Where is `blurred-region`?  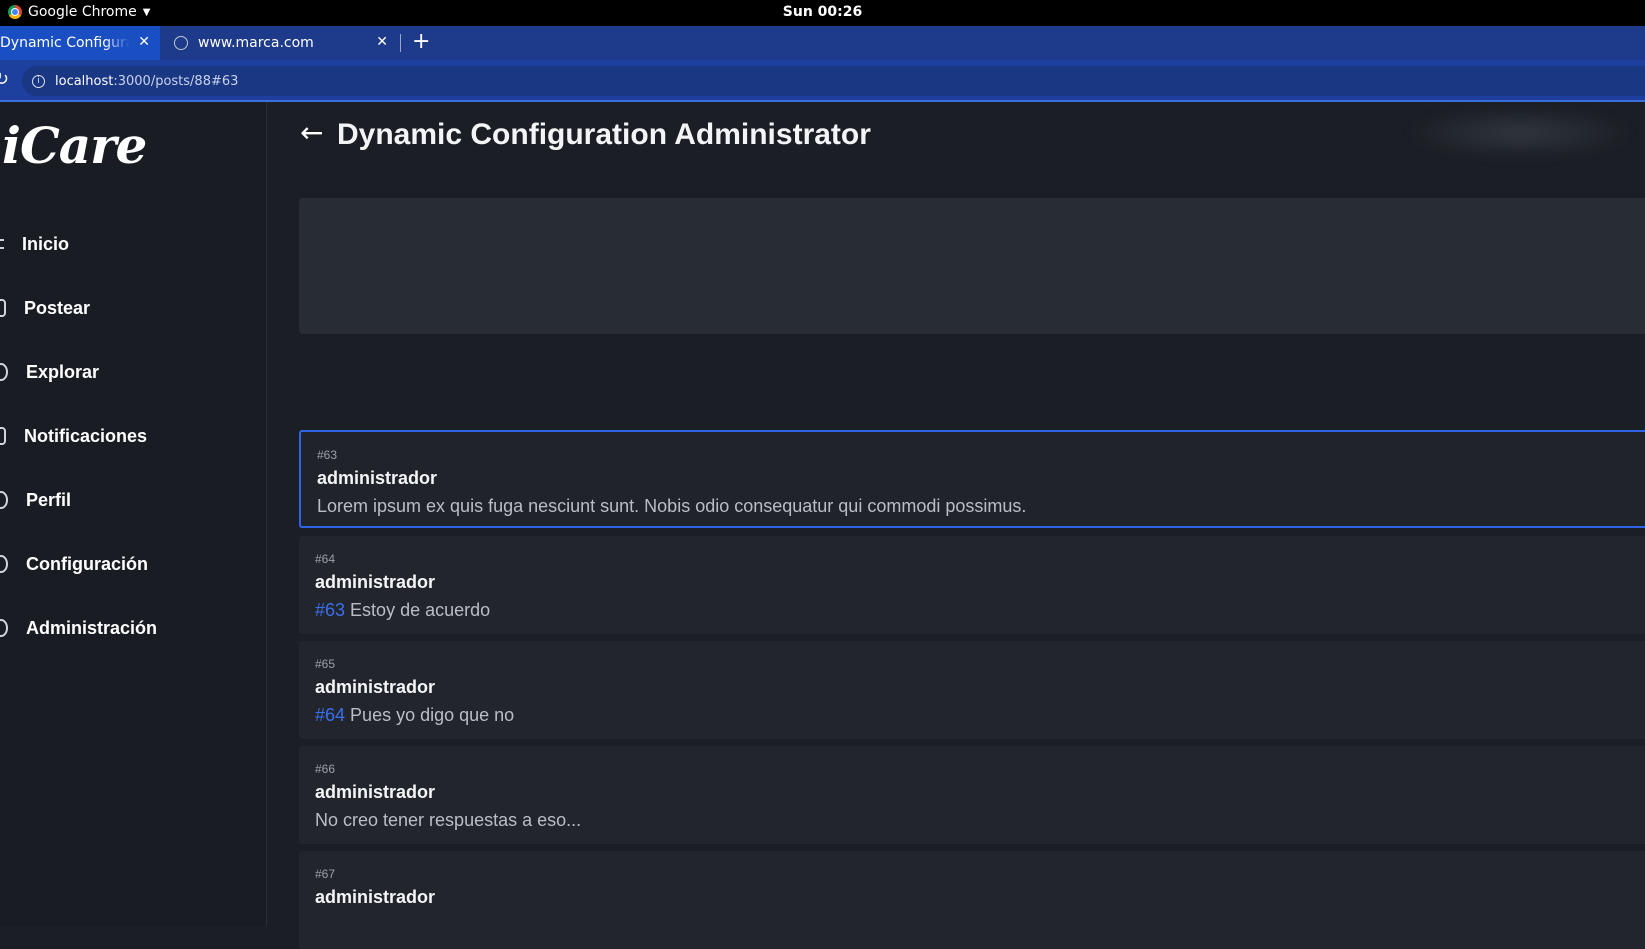
blurred-region is located at coordinates (1520, 133).